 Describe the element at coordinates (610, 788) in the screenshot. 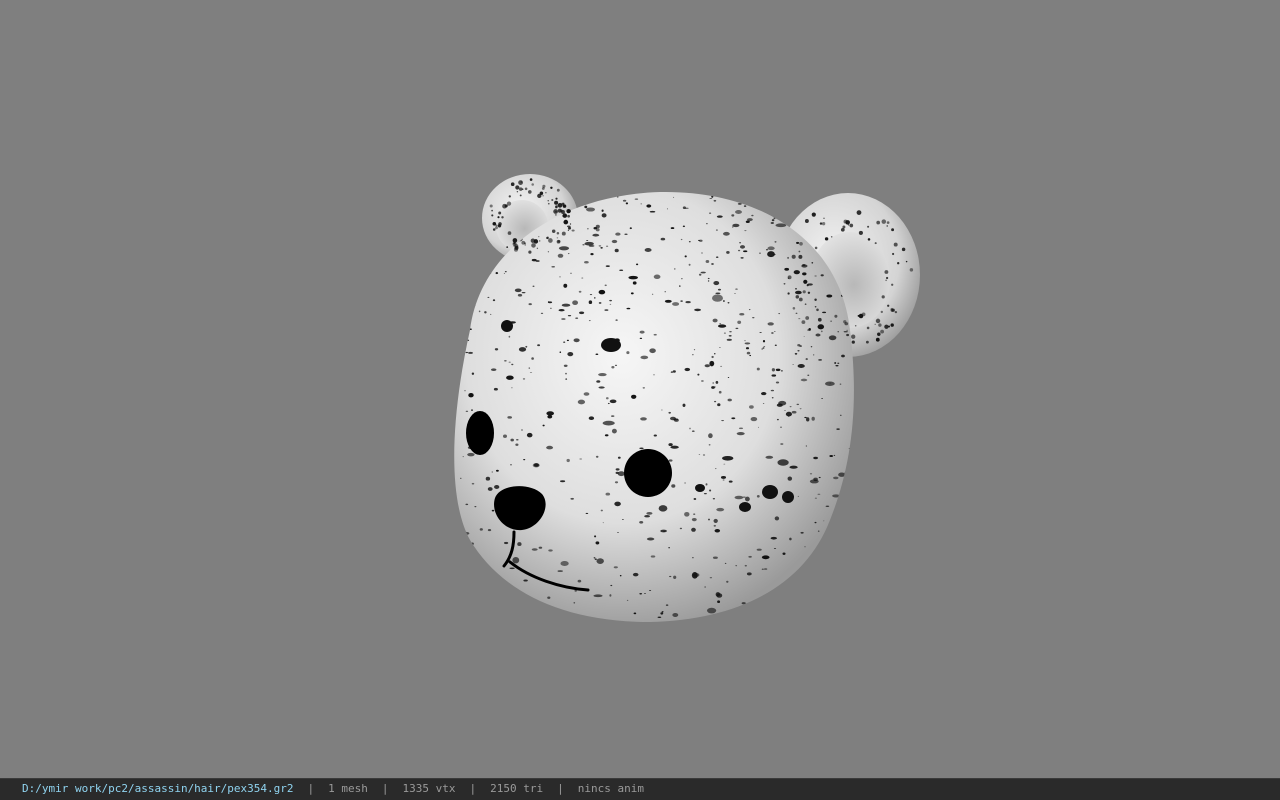

I see `animation-status-label: nincs anim` at that location.